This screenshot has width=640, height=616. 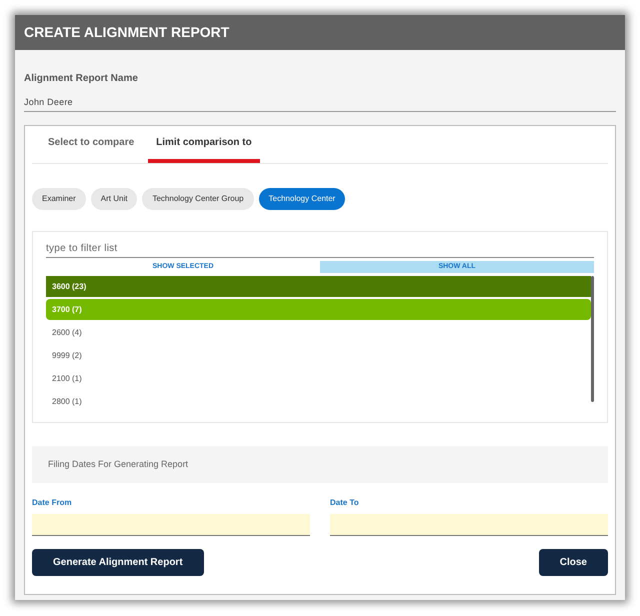 What do you see at coordinates (302, 199) in the screenshot?
I see `filter-chip: Technology Center` at bounding box center [302, 199].